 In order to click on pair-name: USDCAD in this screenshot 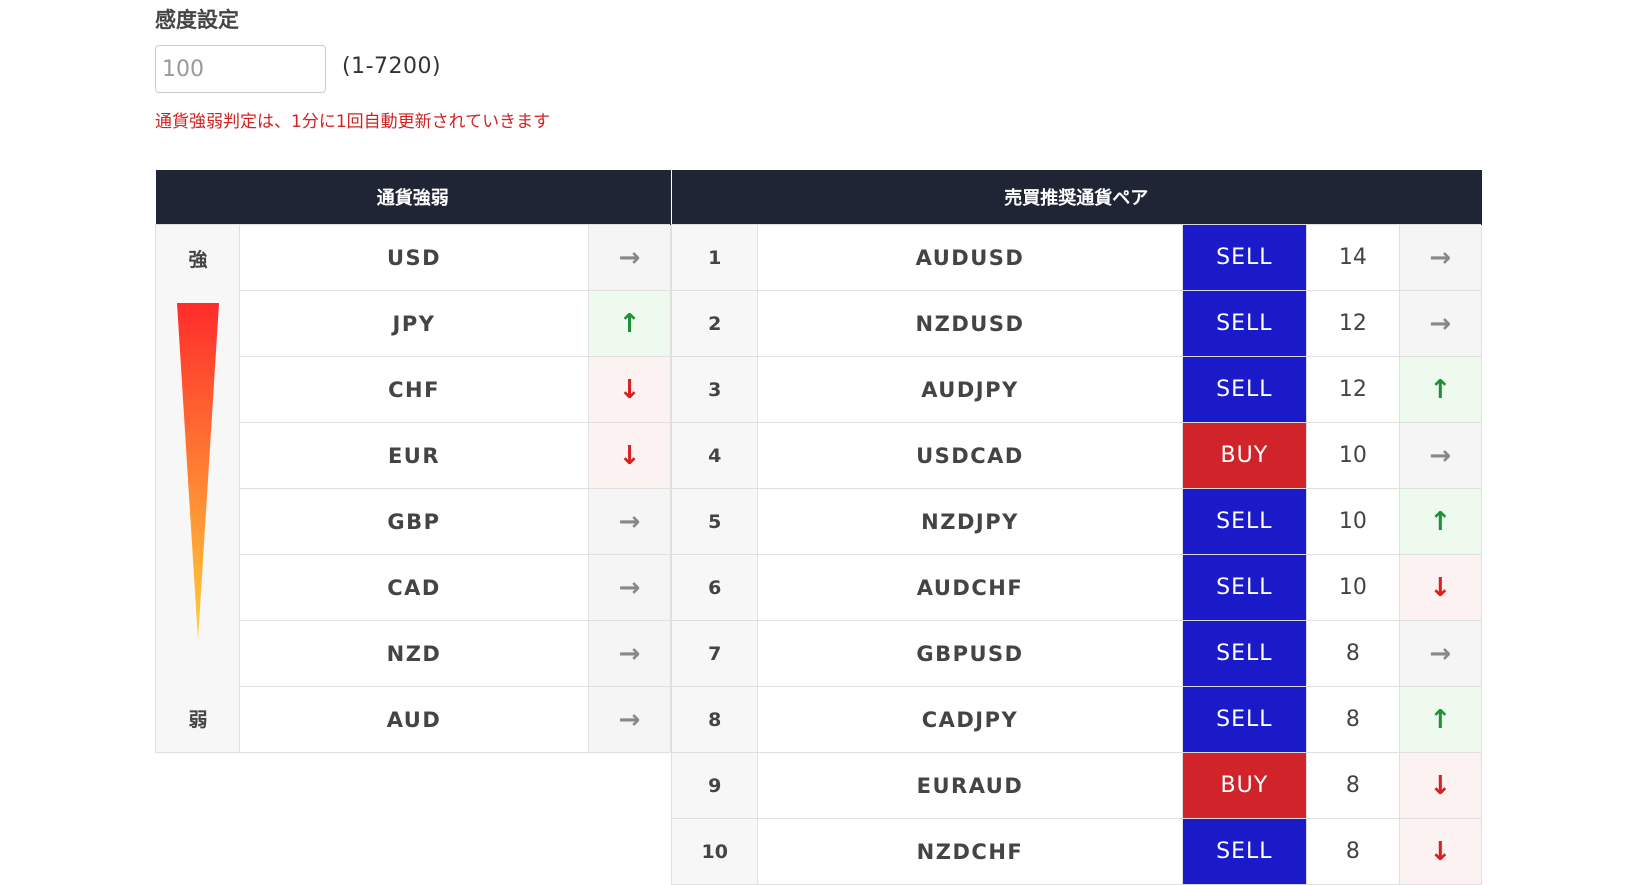, I will do `click(970, 455)`.